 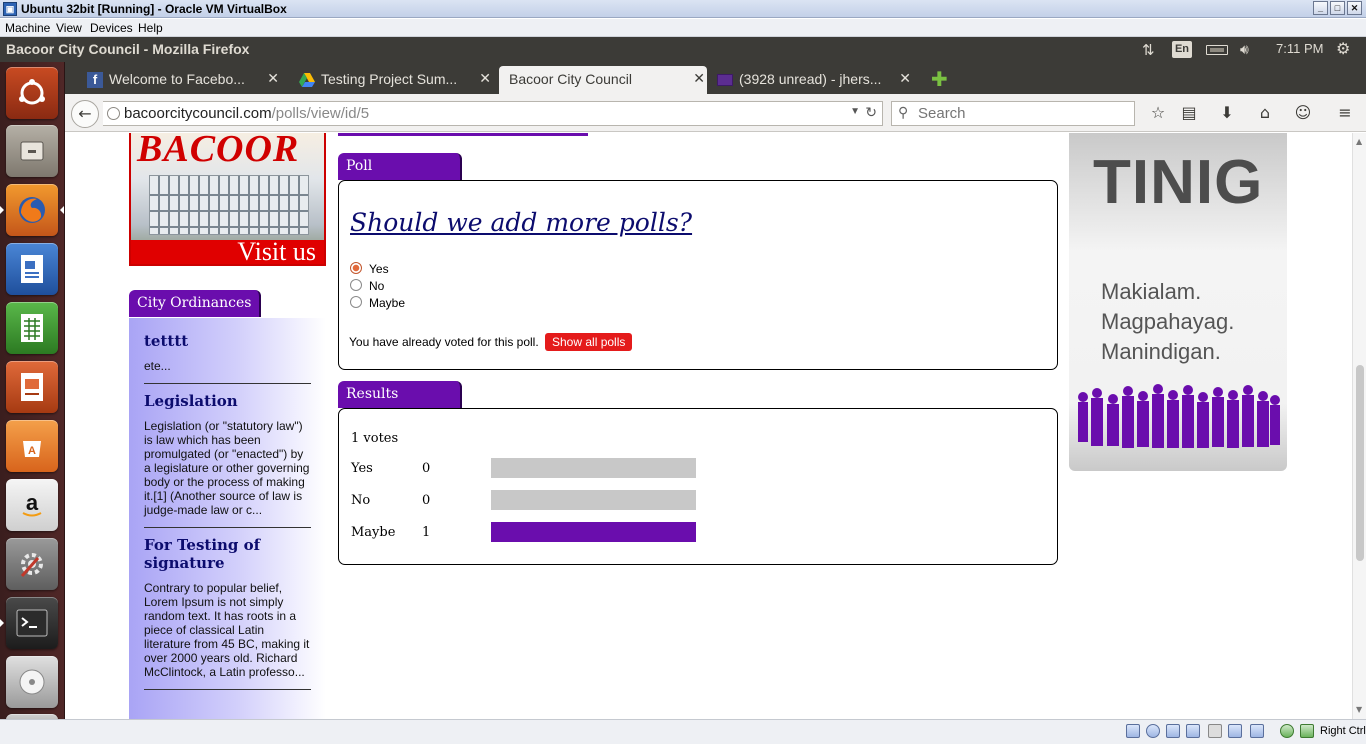 What do you see at coordinates (69, 28) in the screenshot?
I see `menu-view: View` at bounding box center [69, 28].